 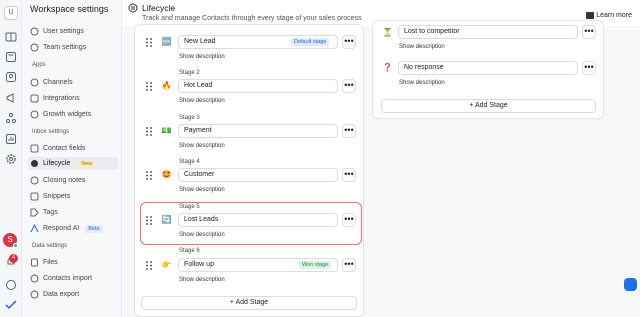 I want to click on sidebar-item-label: Channels, so click(x=58, y=82).